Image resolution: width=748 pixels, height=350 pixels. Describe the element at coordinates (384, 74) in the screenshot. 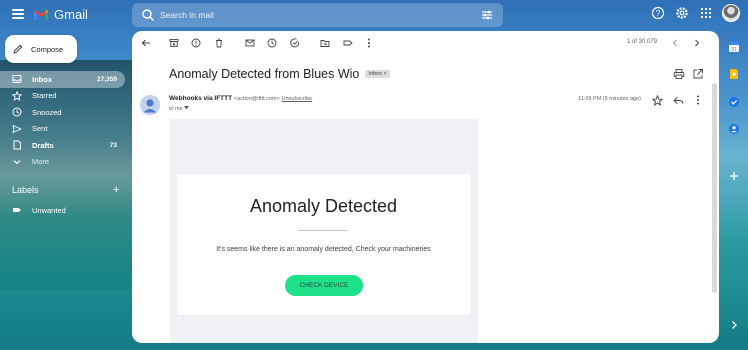

I see `chip-close-icon: ×` at that location.